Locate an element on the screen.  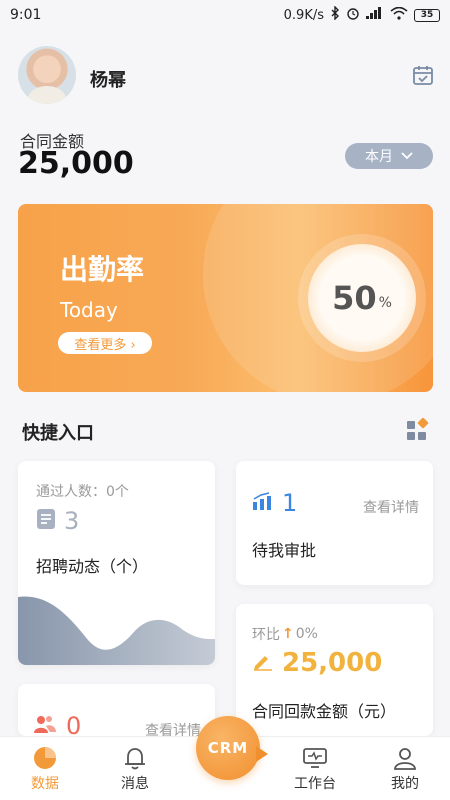
recruit-wave-chart is located at coordinates (116, 630).